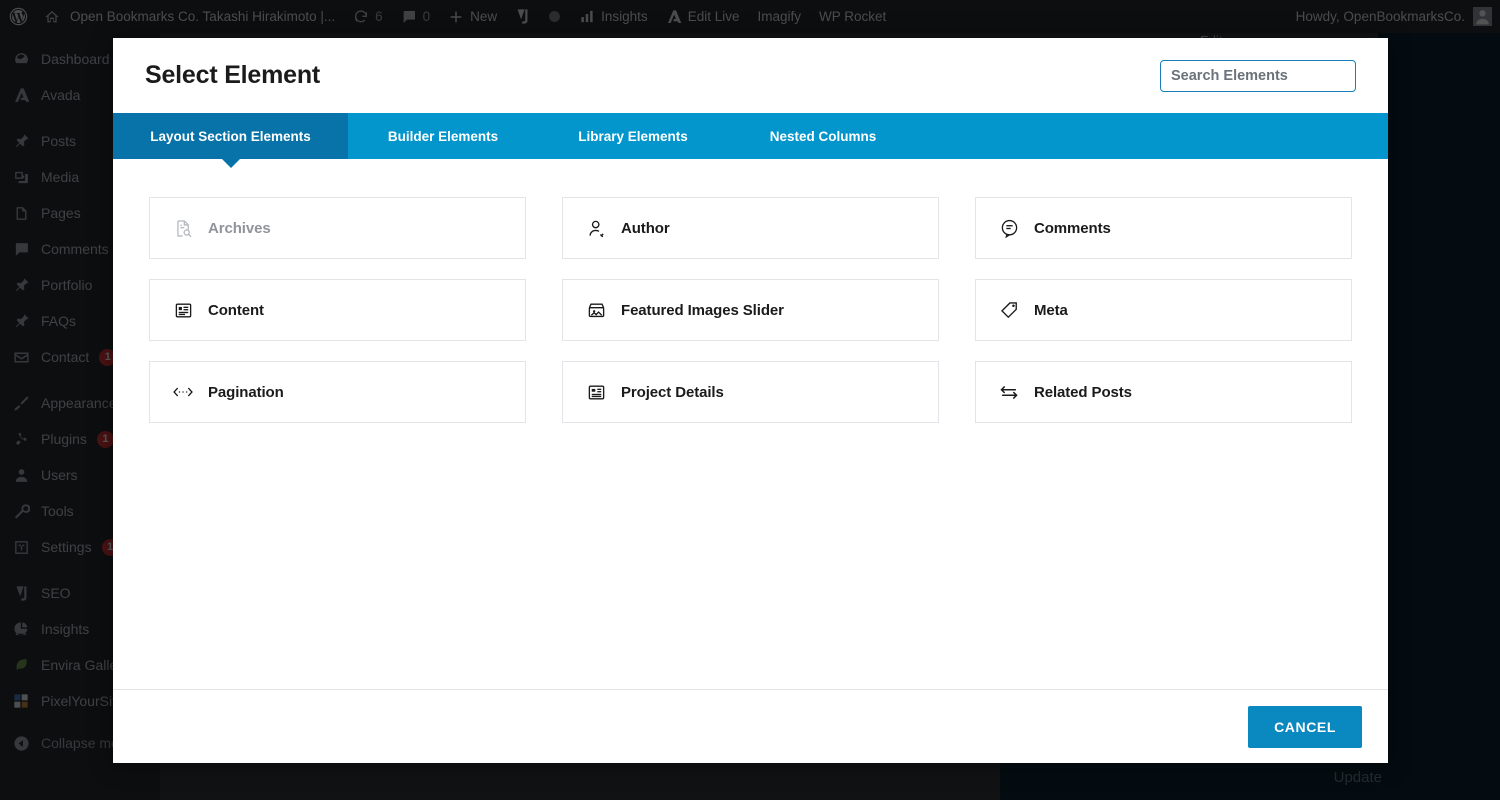  Describe the element at coordinates (233, 75) in the screenshot. I see `page-title: Select Element` at that location.